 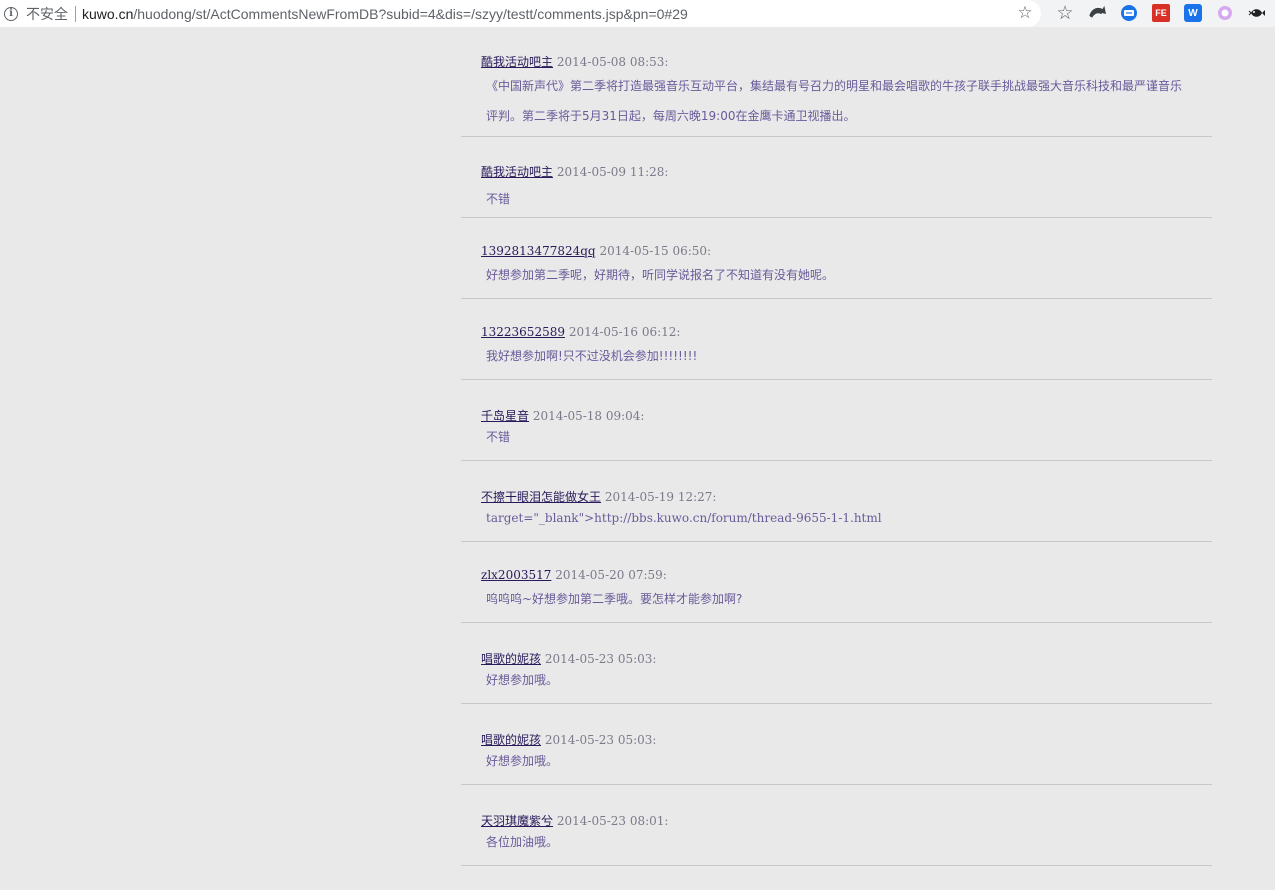 I want to click on comment-text: 好想参加第二季呢，好期待，听同学说报名了不知道有没有她呢。, so click(x=660, y=275).